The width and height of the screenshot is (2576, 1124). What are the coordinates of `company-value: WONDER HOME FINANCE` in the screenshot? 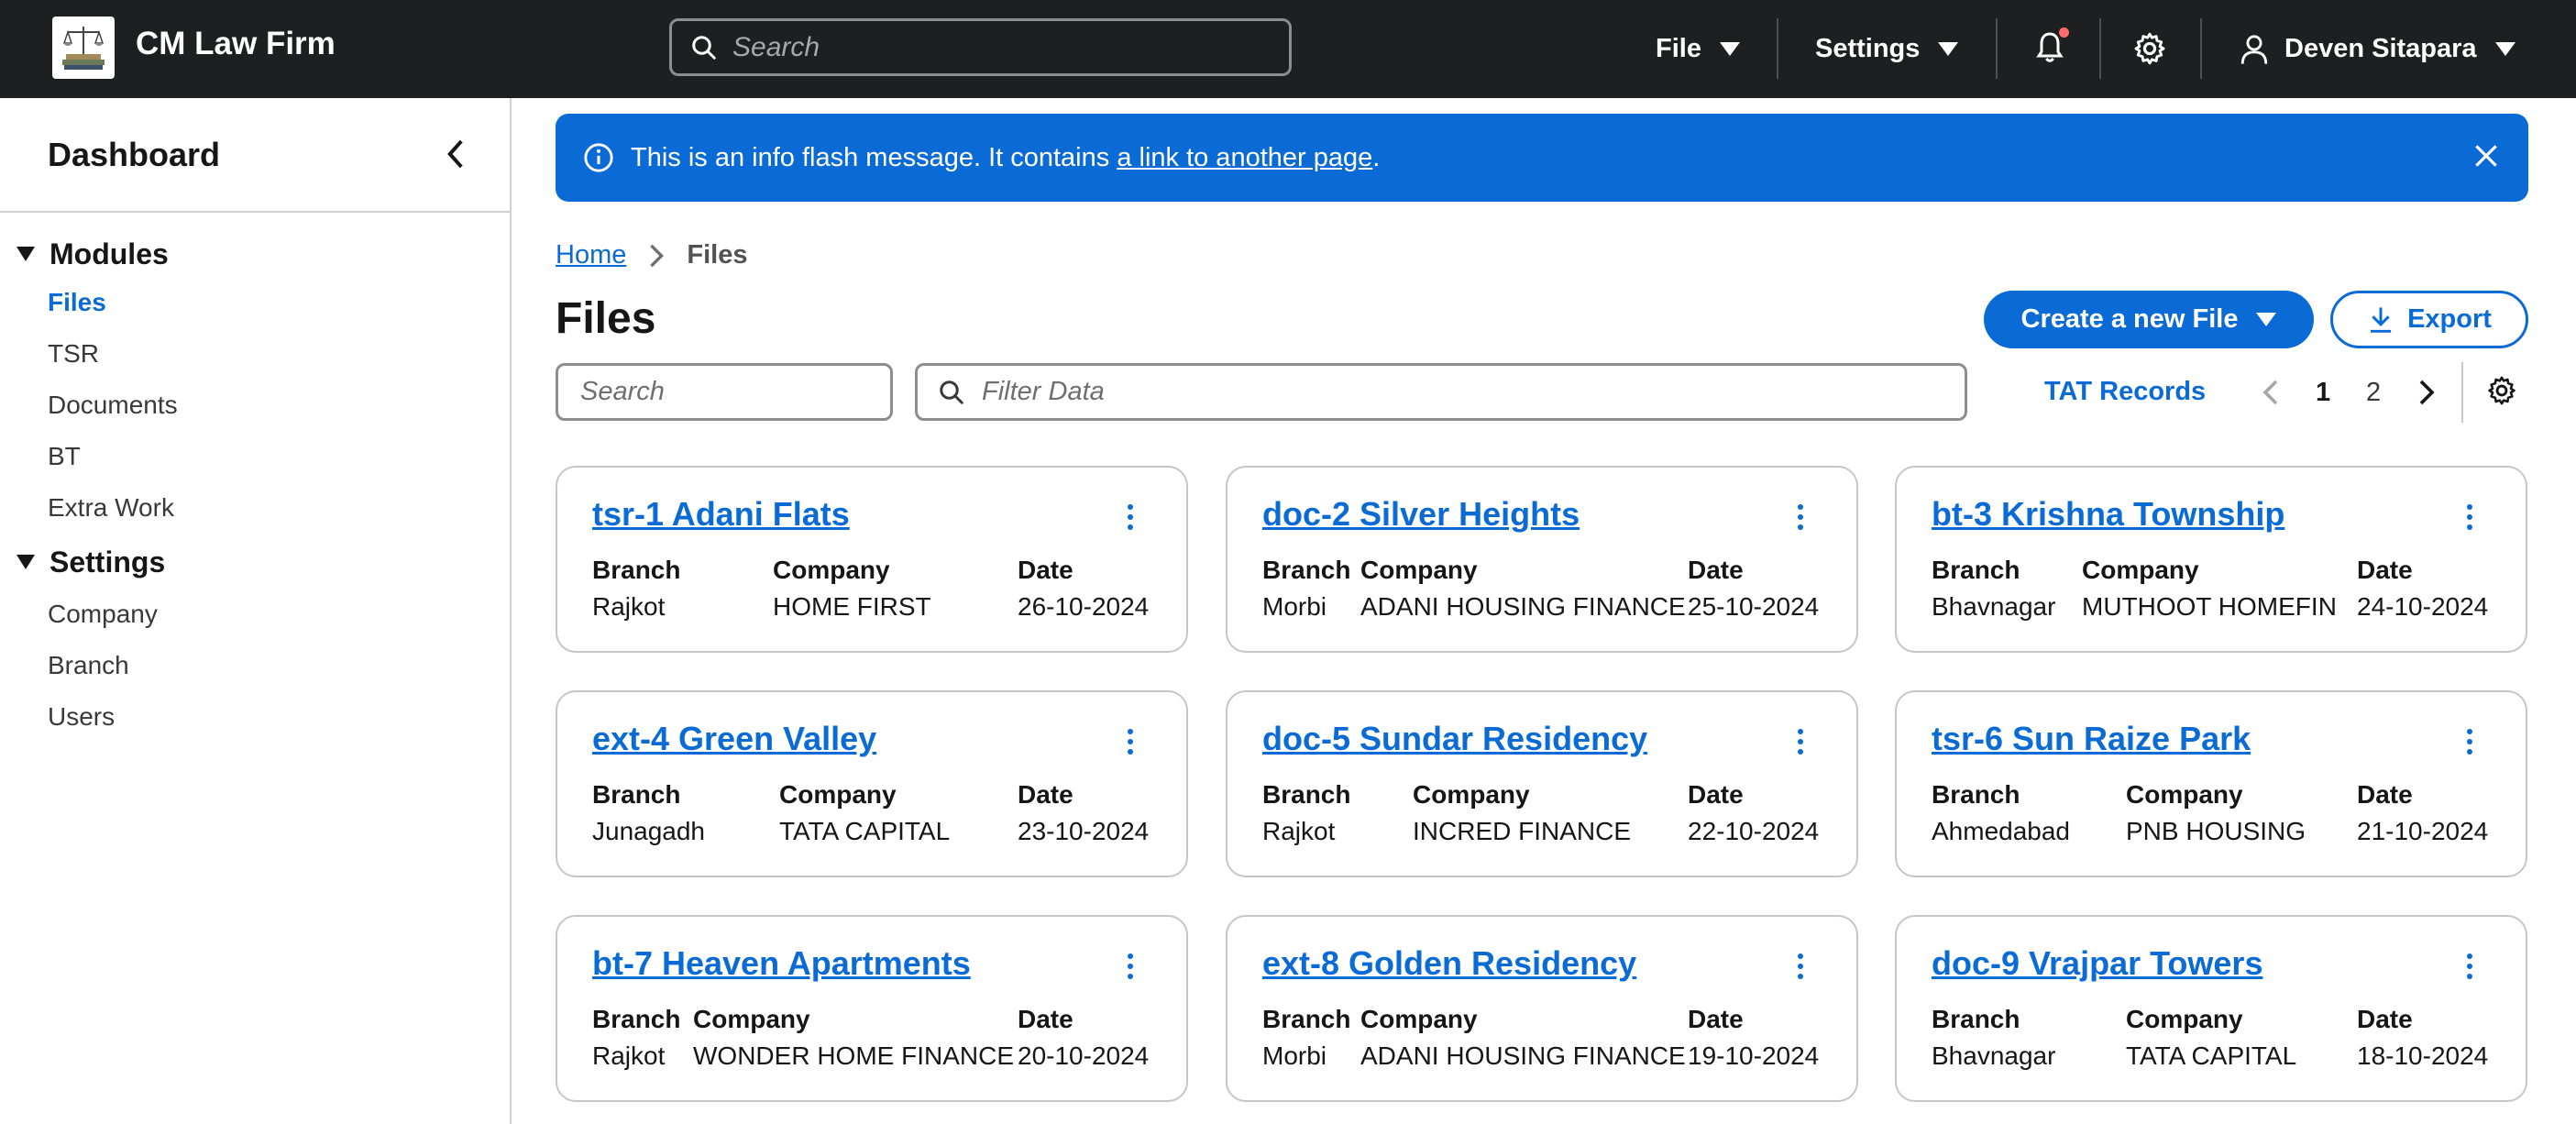 It's located at (853, 1055).